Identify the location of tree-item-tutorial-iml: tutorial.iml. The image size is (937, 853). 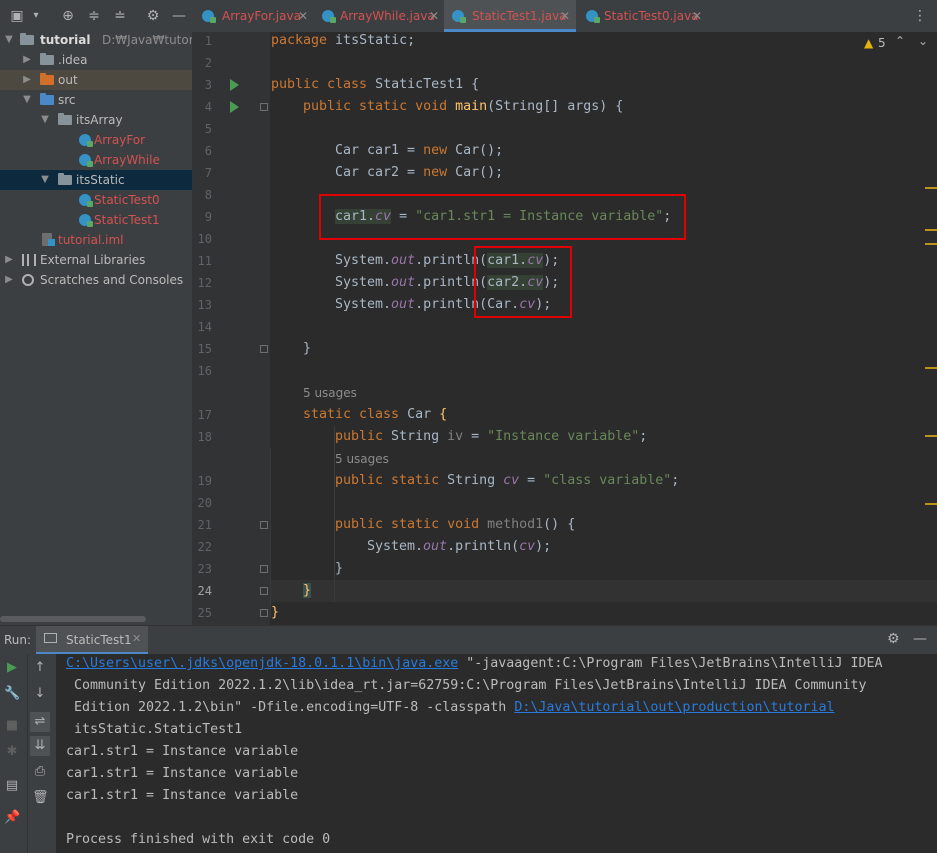
(96, 240).